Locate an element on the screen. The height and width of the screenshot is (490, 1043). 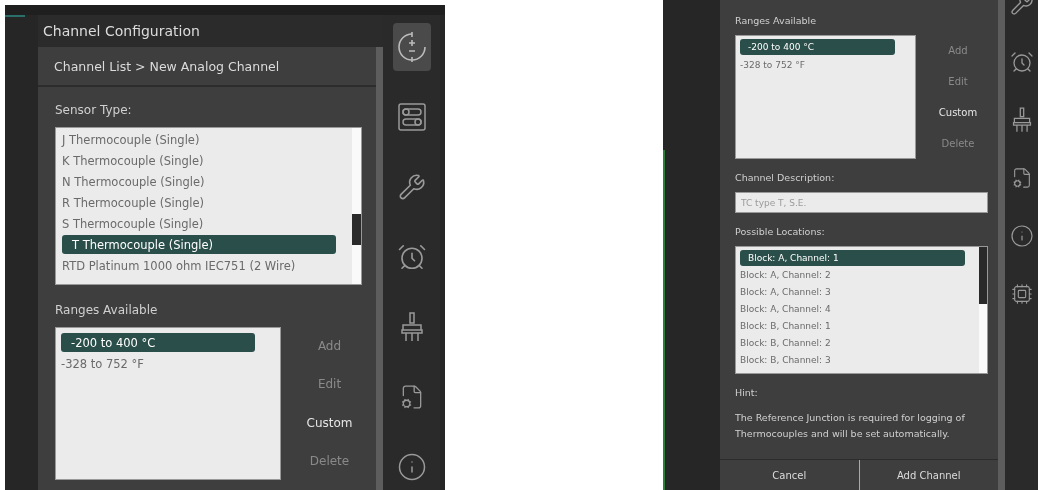
chip-icon is located at coordinates (1021, 294).